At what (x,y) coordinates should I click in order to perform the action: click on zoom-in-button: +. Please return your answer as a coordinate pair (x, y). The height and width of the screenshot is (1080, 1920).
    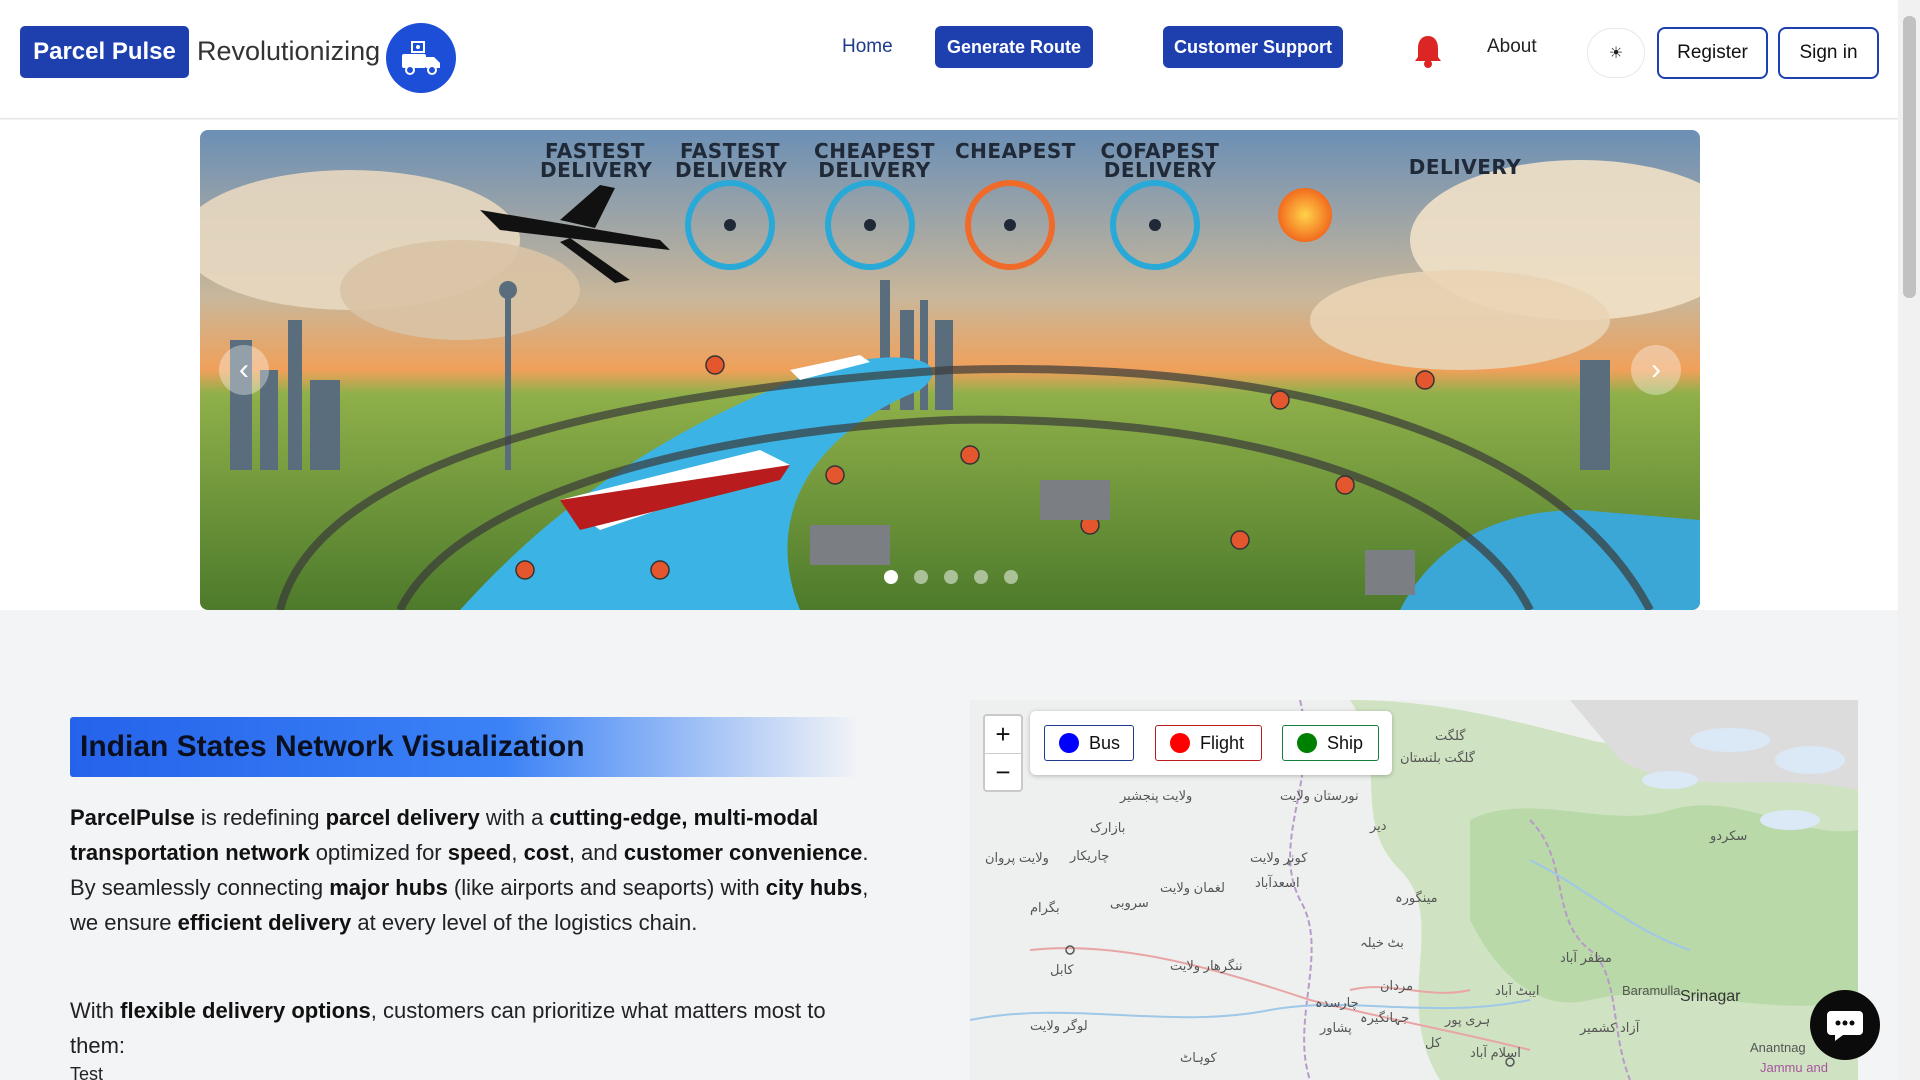
    Looking at the image, I should click on (1003, 734).